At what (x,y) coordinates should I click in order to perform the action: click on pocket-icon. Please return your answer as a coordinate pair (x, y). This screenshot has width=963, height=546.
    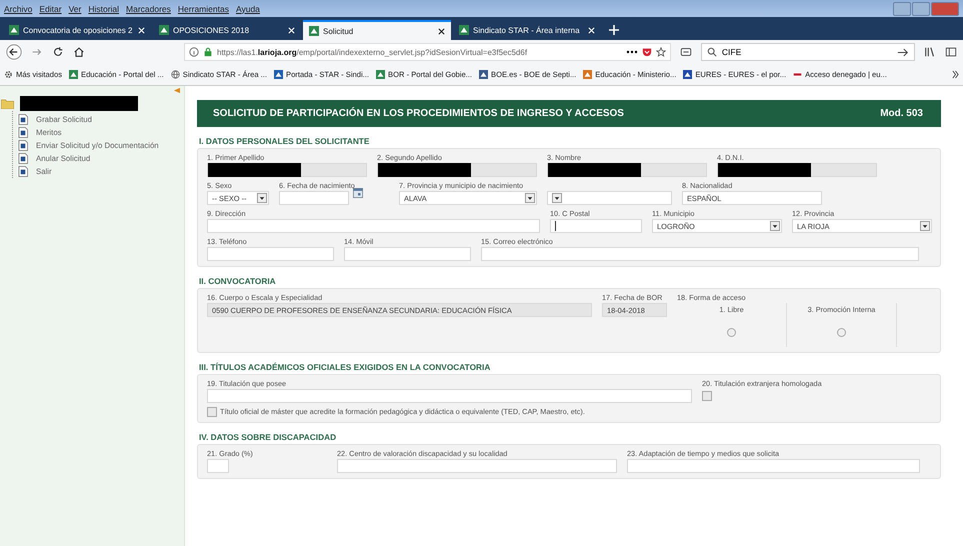
    Looking at the image, I should click on (647, 52).